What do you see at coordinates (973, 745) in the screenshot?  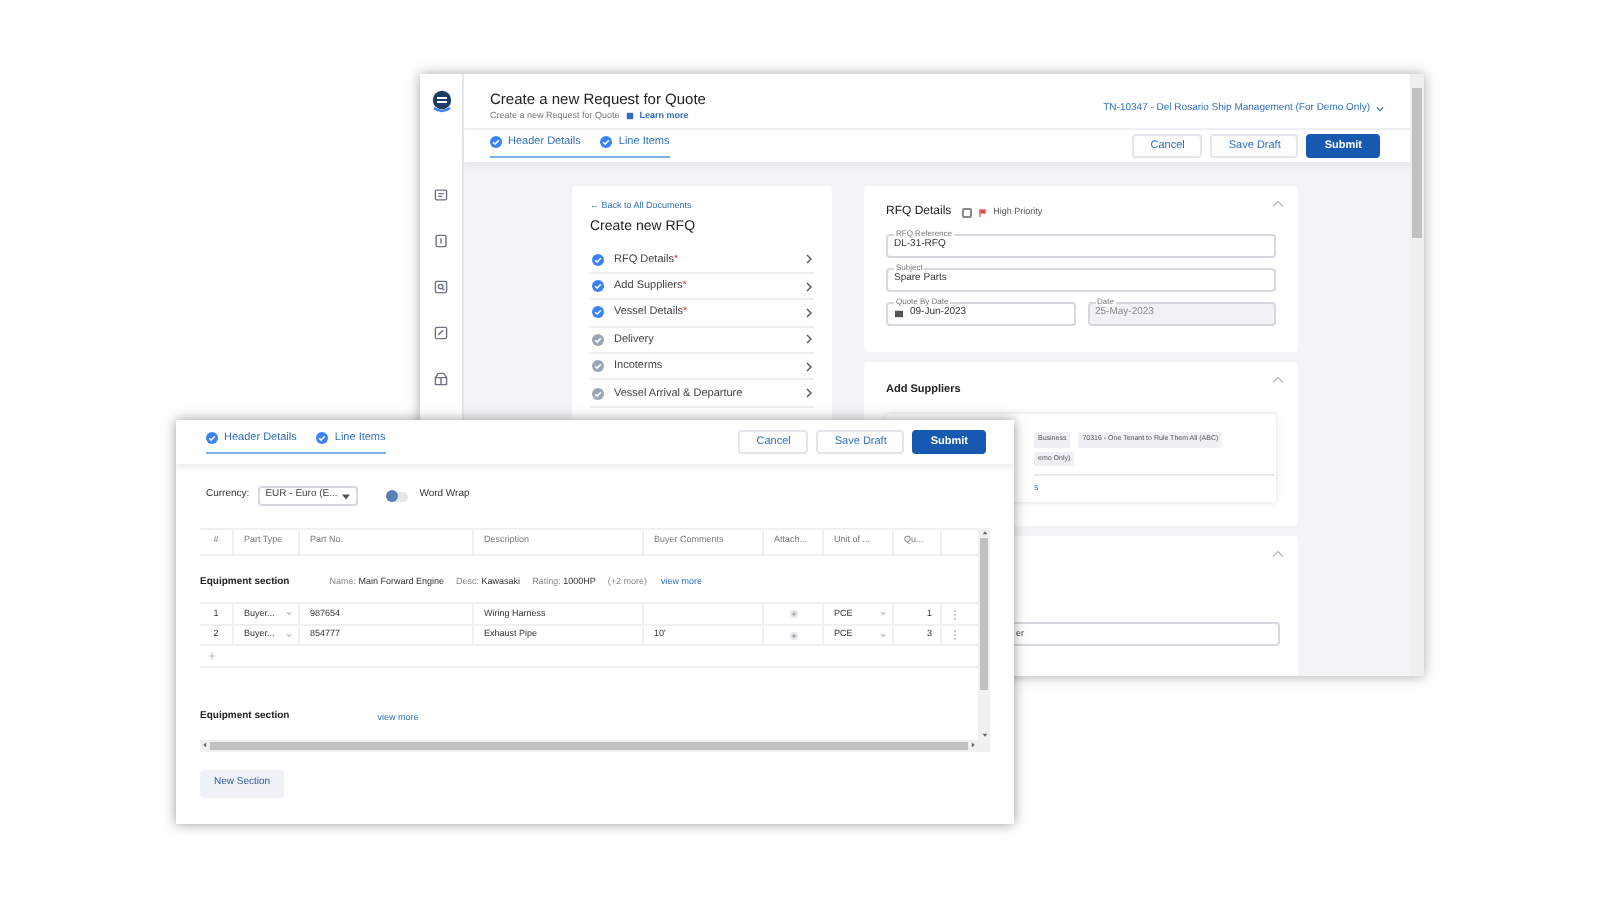 I see `arrow-right-icon` at bounding box center [973, 745].